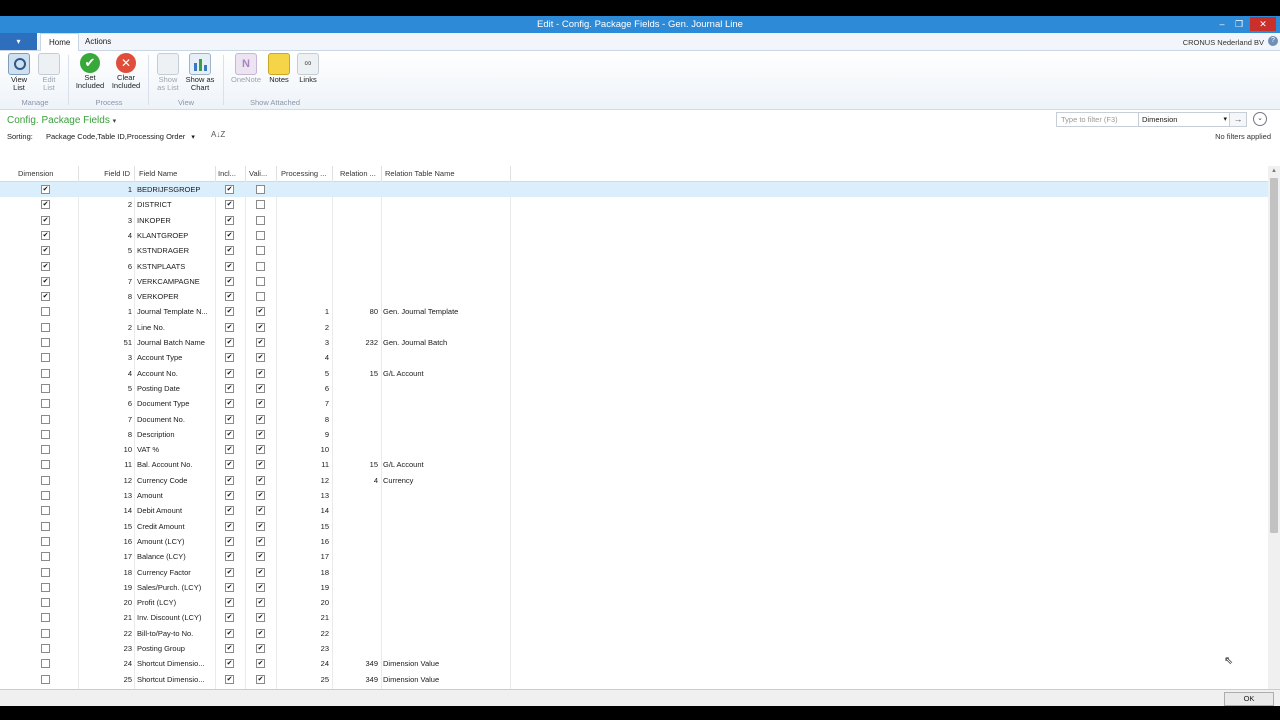  Describe the element at coordinates (1184, 119) in the screenshot. I see `filter-field-select: Dimension ▾` at that location.